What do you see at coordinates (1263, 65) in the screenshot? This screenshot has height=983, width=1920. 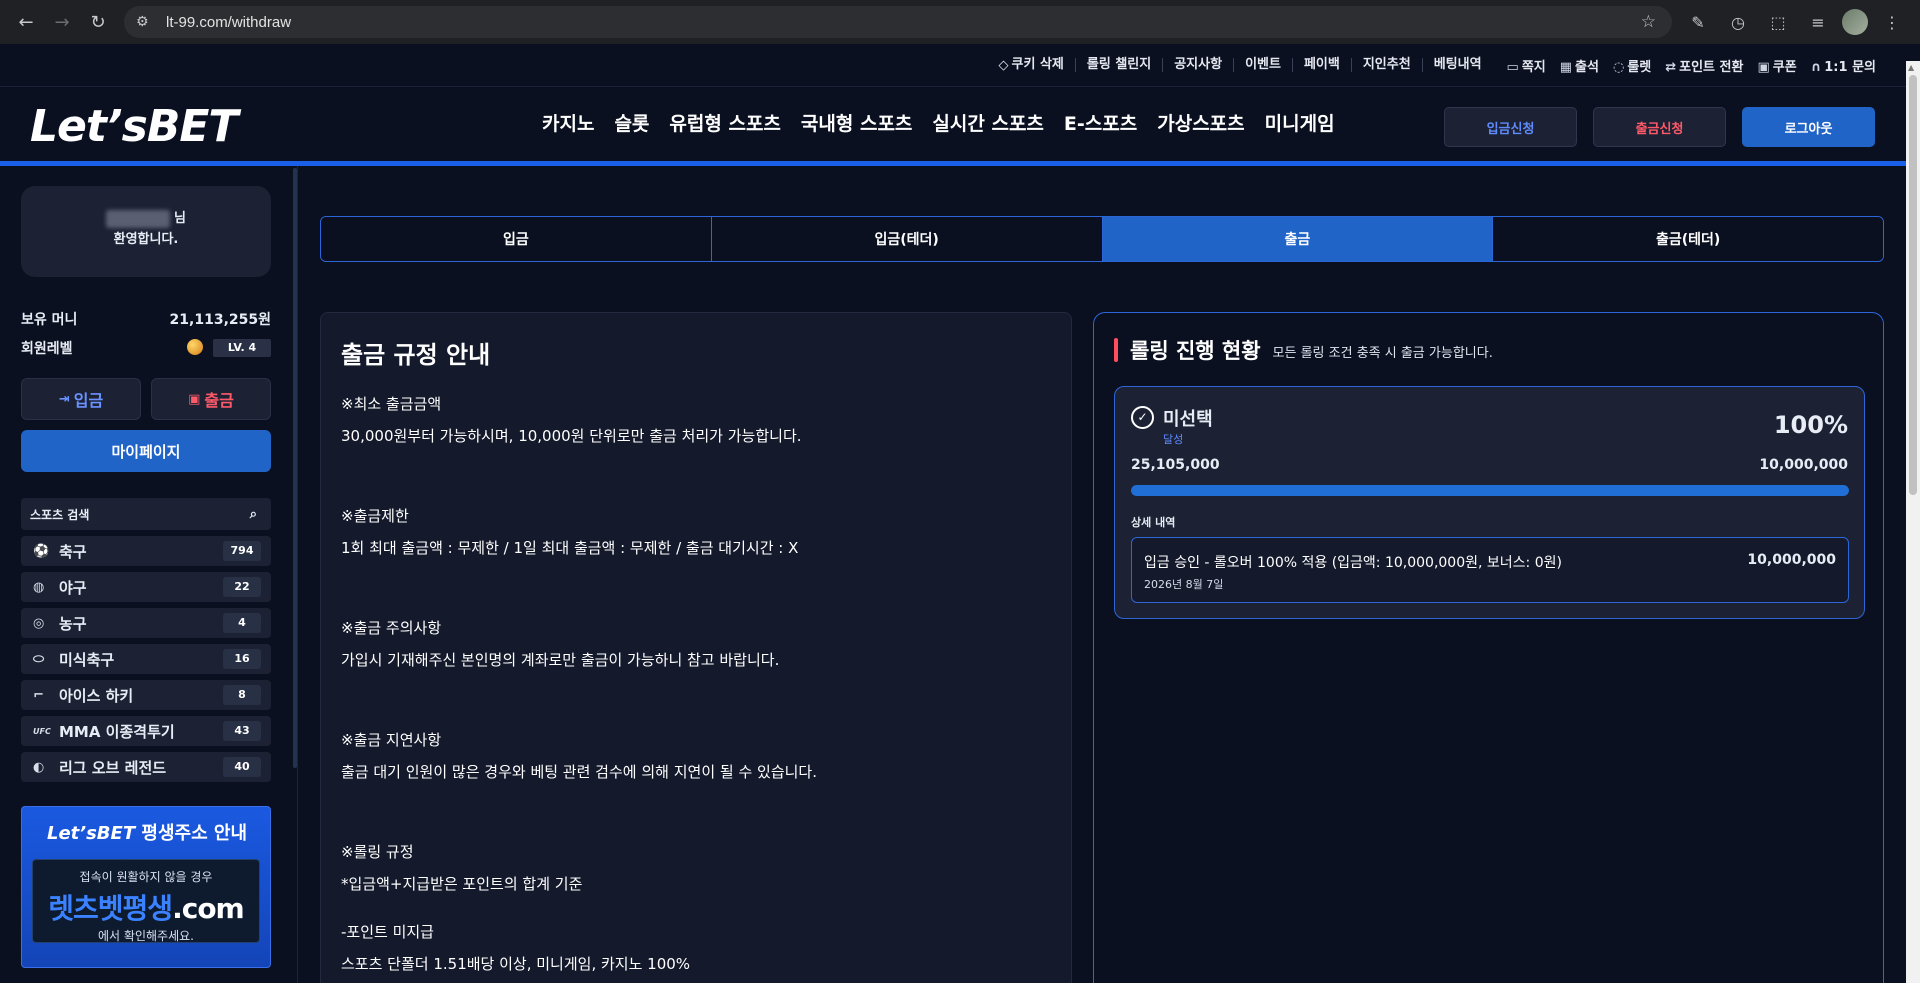 I see `utility-link-3: 이벤트` at bounding box center [1263, 65].